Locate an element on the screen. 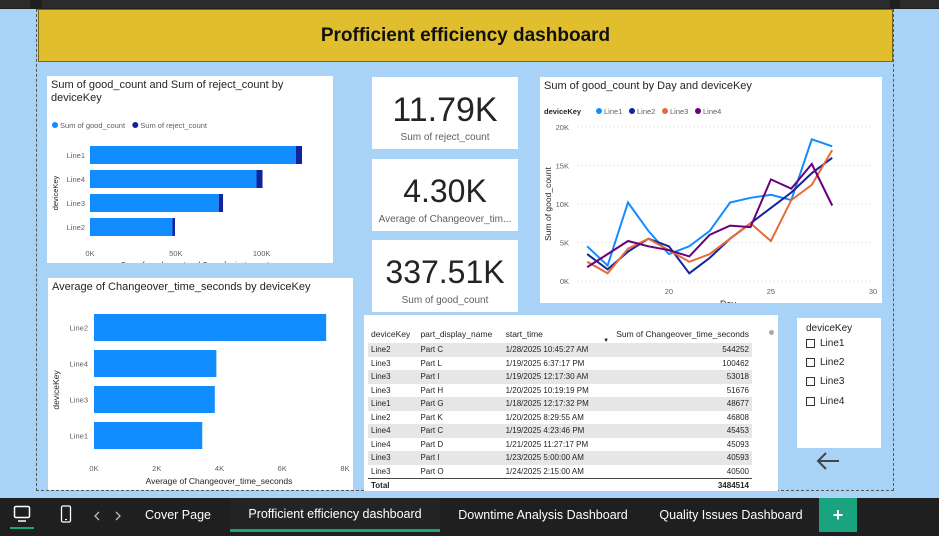  kpi-value: 337.51K is located at coordinates (445, 272).